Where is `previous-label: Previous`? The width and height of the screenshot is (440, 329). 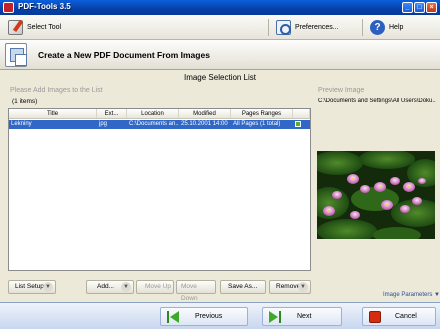
previous-label: Previous is located at coordinates (209, 316).